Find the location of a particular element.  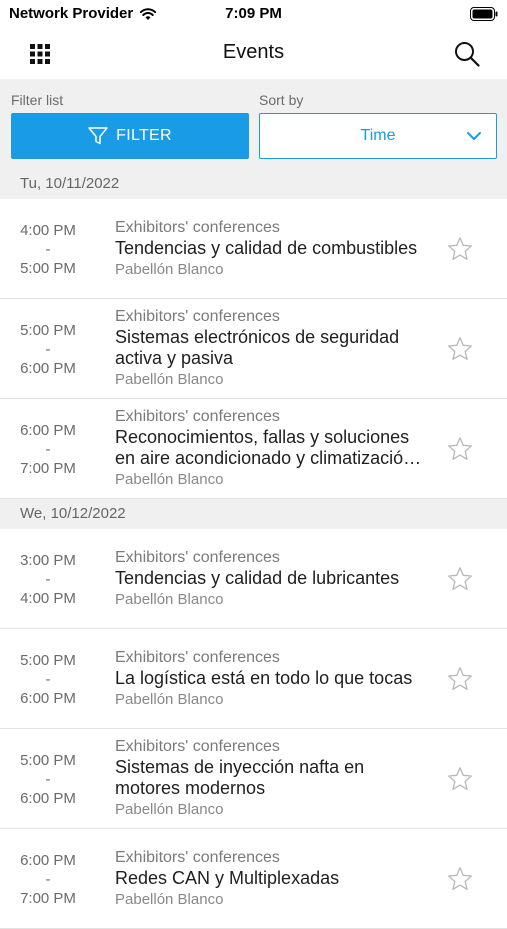

status-time: 7:09 PM is located at coordinates (253, 13).